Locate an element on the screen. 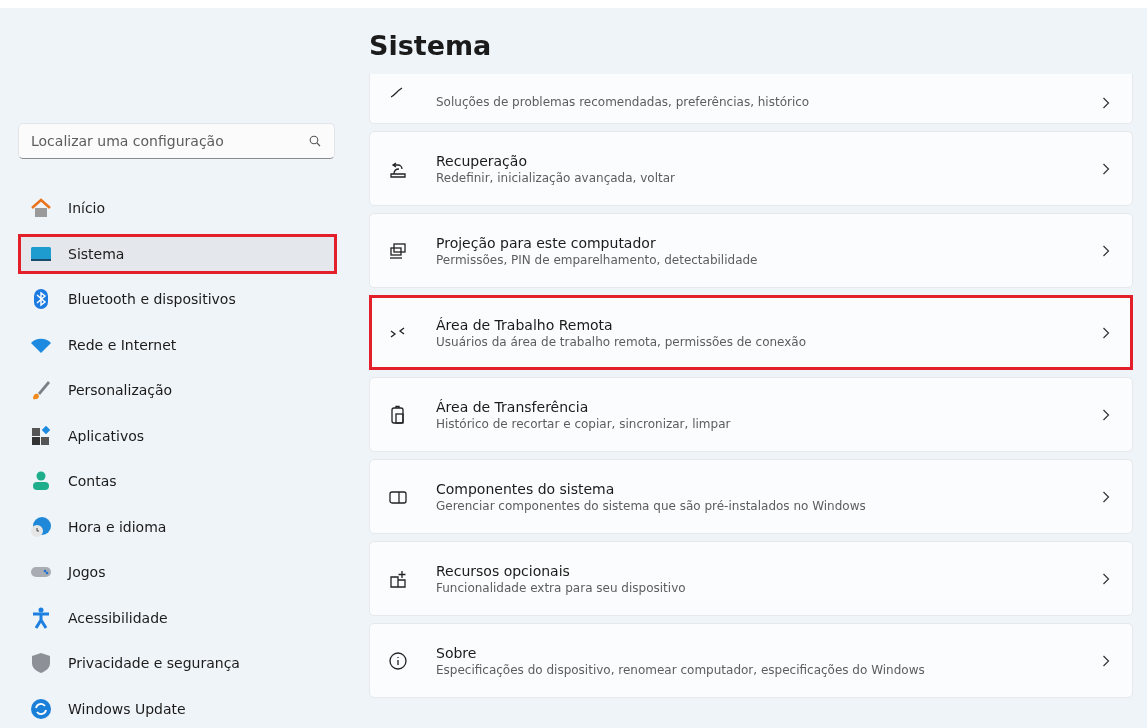  projection-icon is located at coordinates (398, 250).